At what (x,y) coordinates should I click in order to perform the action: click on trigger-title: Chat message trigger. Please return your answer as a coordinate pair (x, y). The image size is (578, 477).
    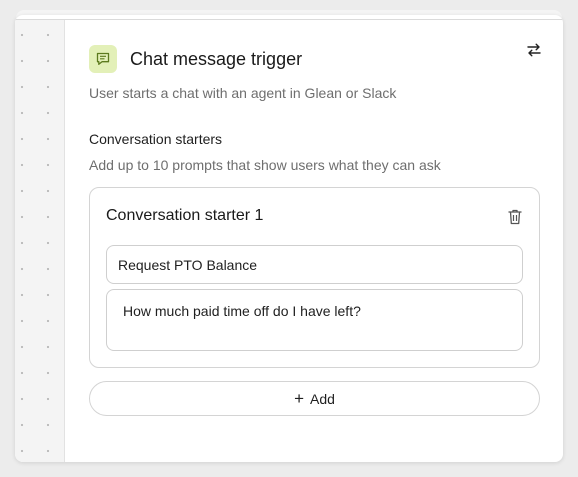
    Looking at the image, I should click on (216, 59).